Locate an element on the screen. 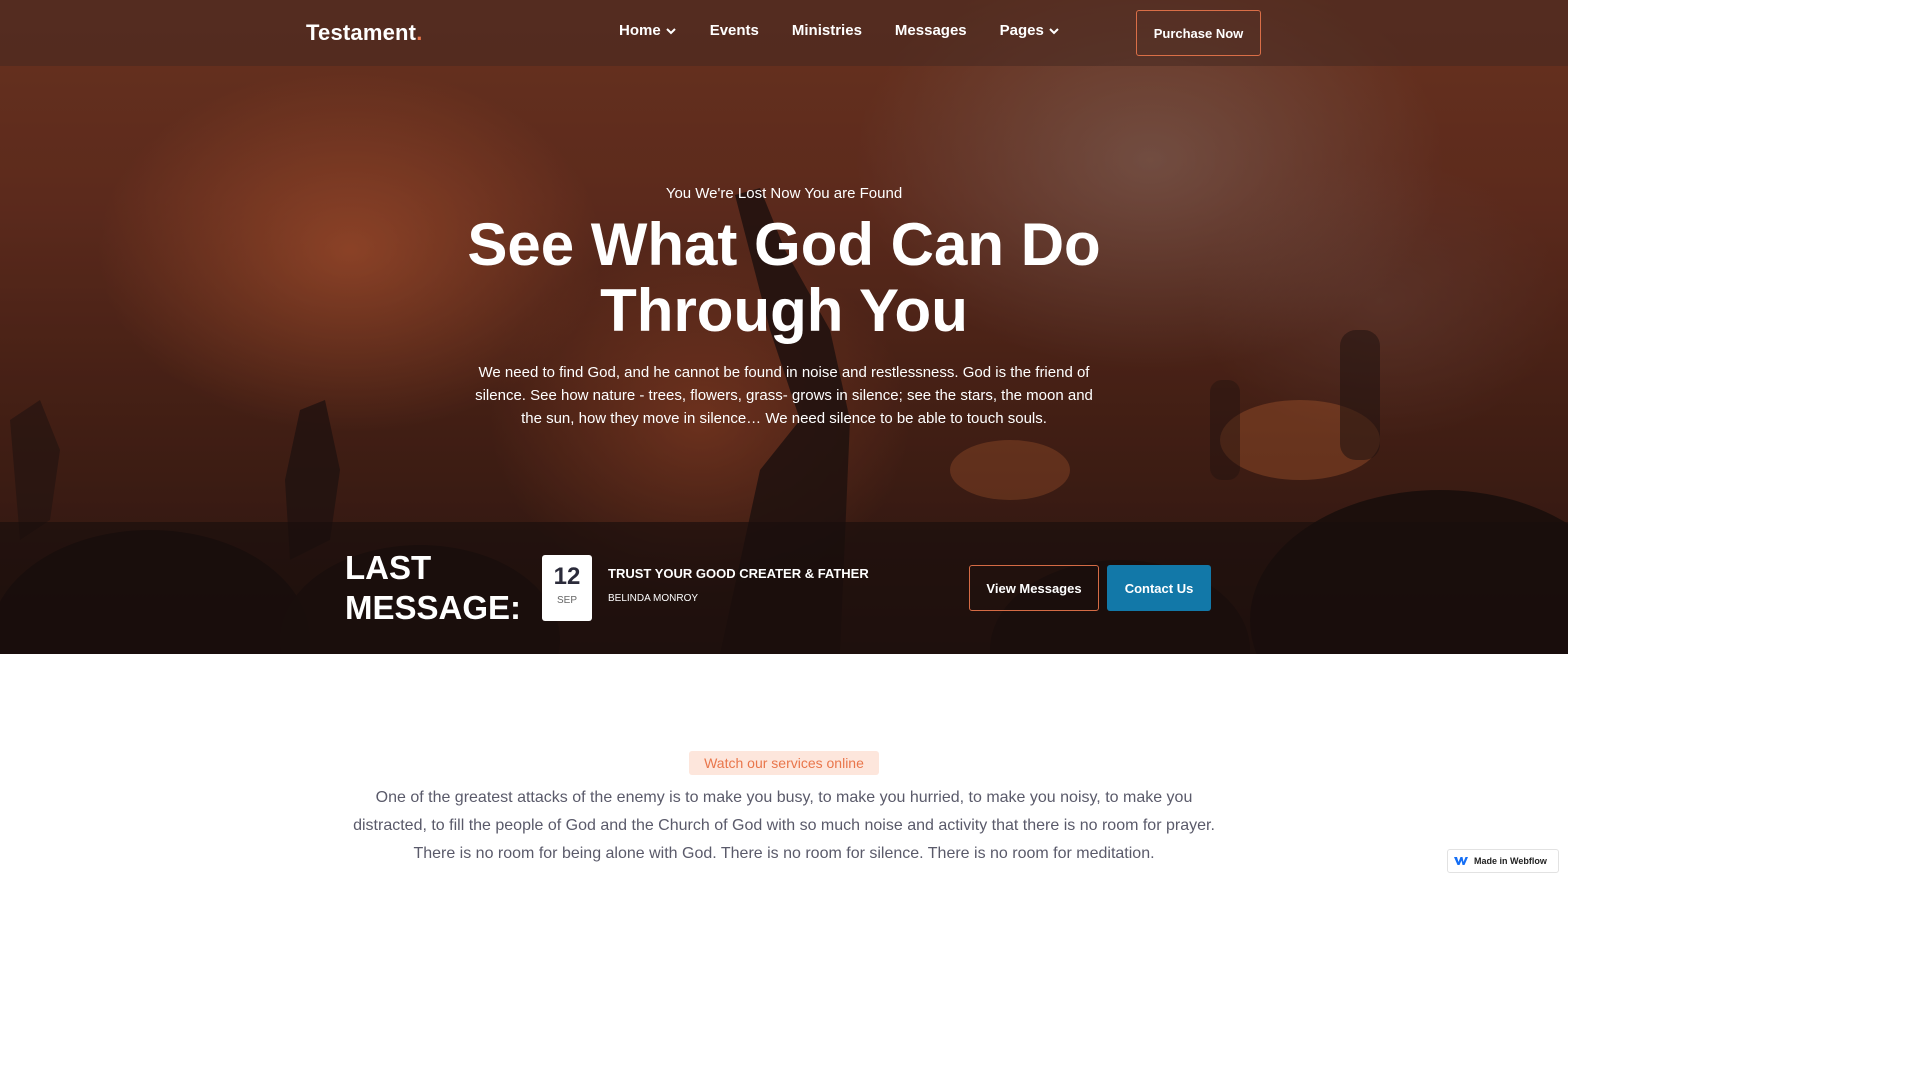 The width and height of the screenshot is (1920, 1080). nav-item-label: Messages is located at coordinates (930, 30).